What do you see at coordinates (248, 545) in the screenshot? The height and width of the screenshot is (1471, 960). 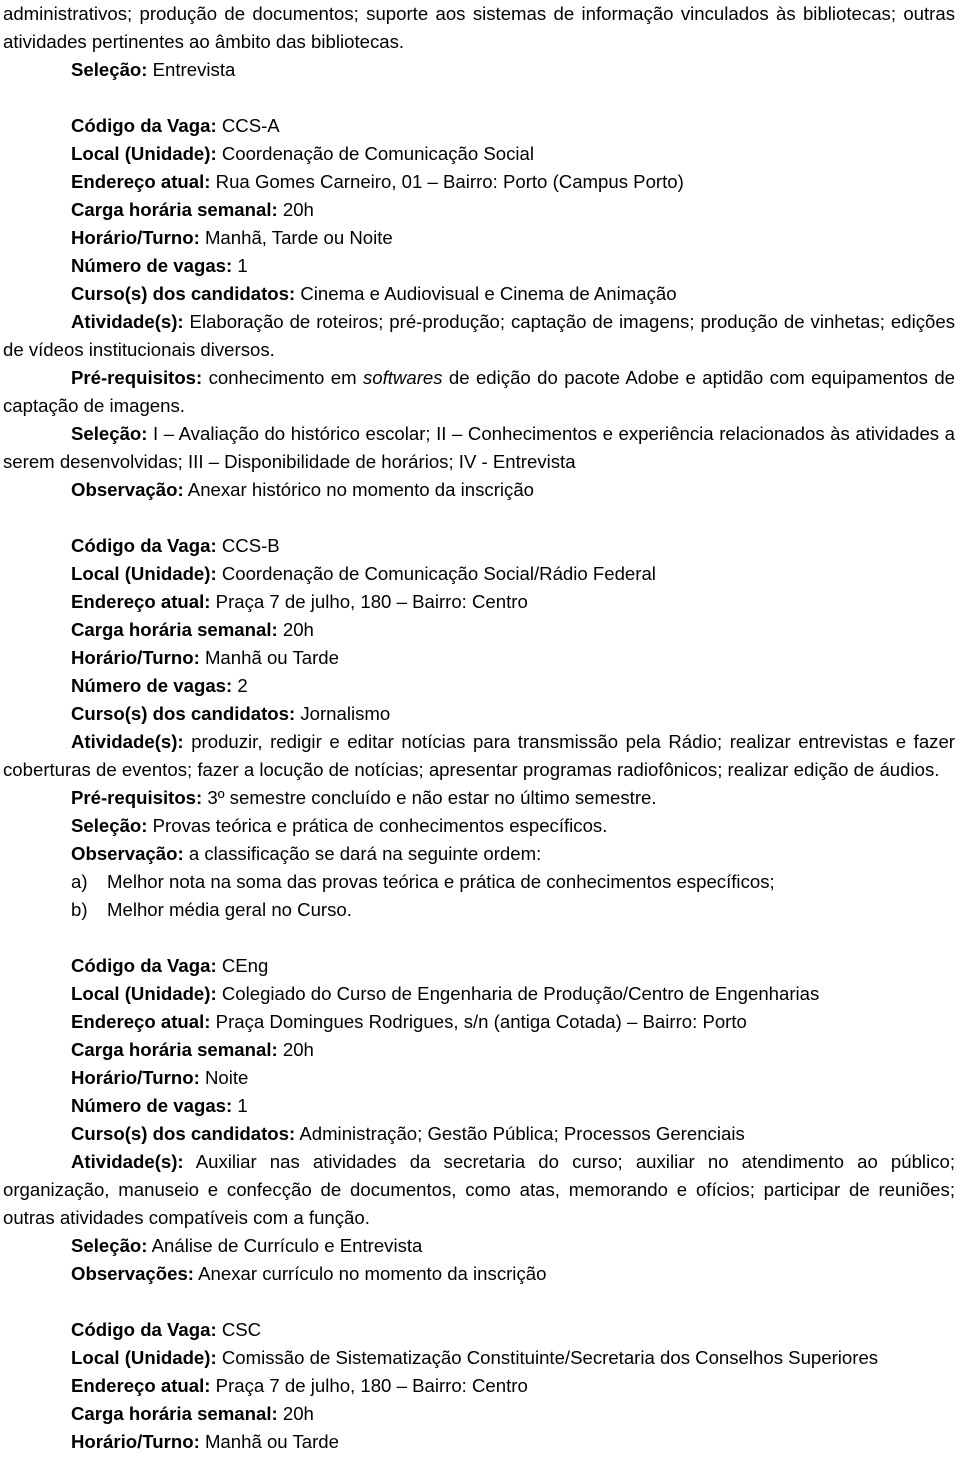 I see `codigo-value: CCS-B` at bounding box center [248, 545].